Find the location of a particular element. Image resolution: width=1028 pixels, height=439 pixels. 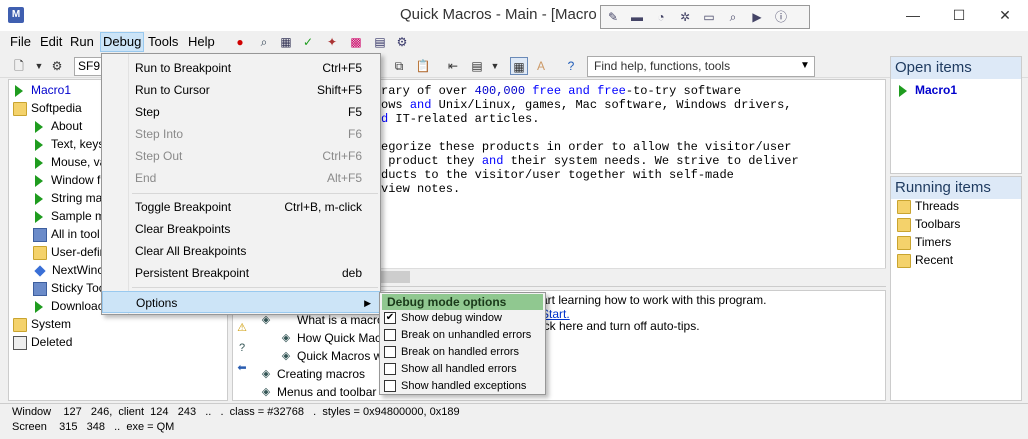

running-item: Recent is located at coordinates (925, 260).